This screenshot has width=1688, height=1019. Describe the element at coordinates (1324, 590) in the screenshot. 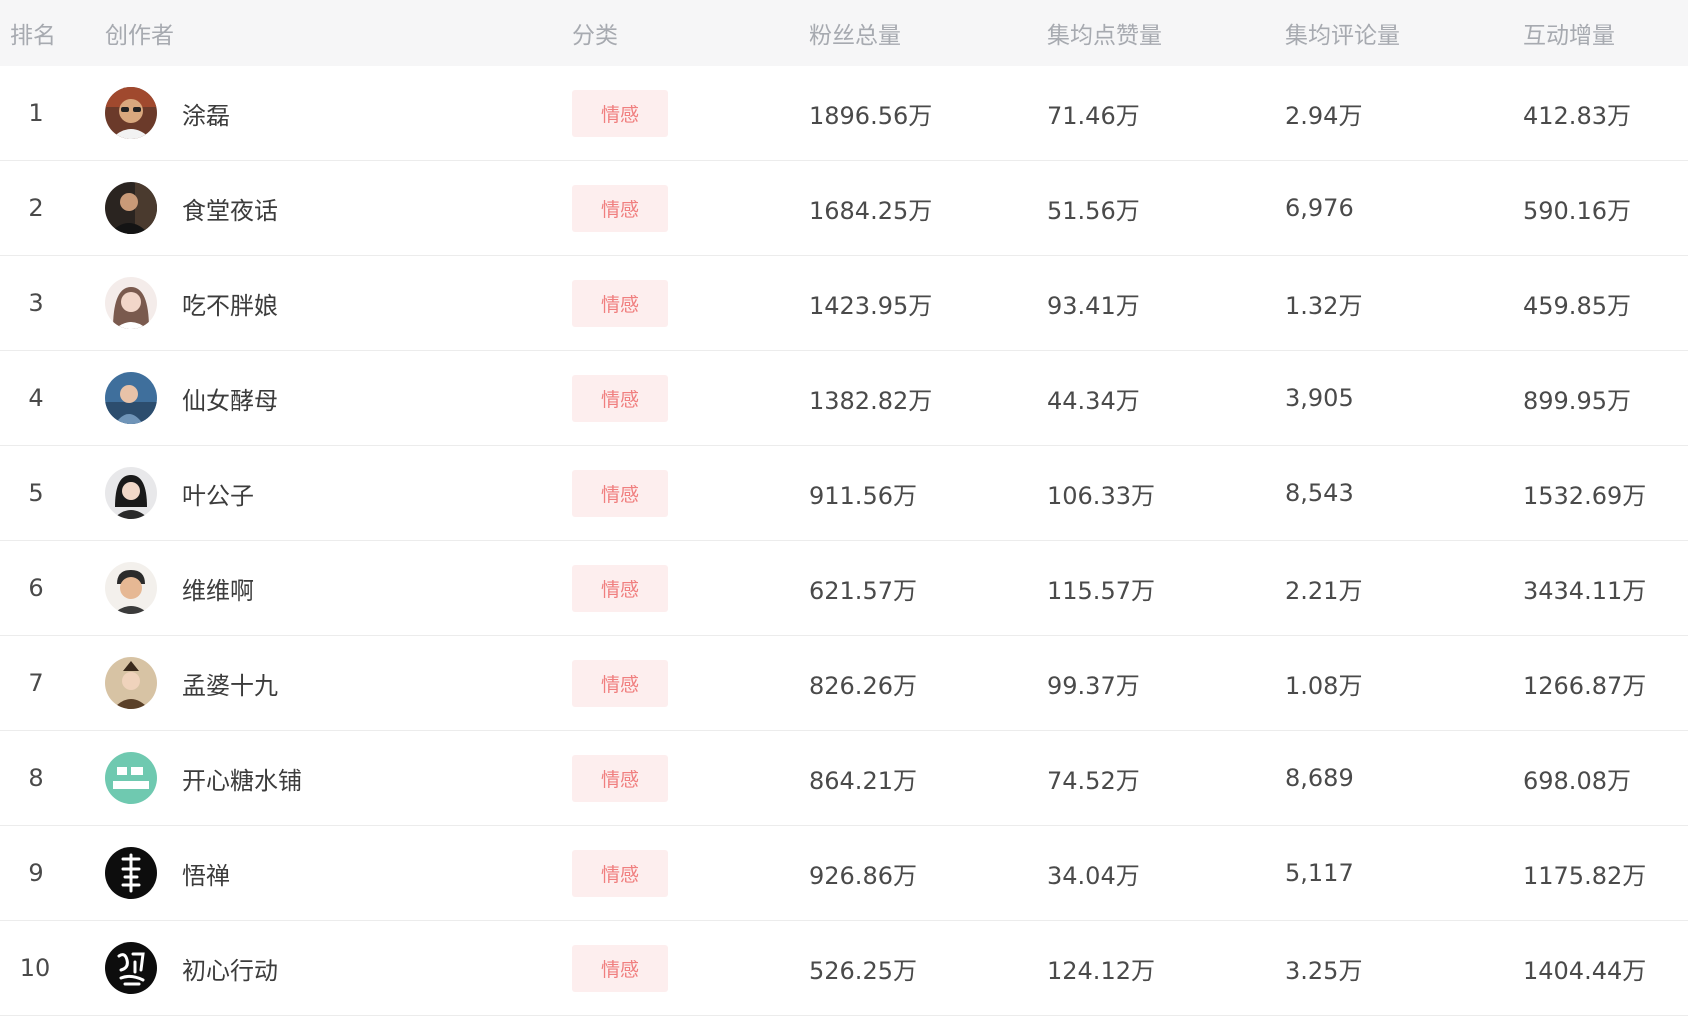

I see `avg-comments-value: 2.21万` at that location.